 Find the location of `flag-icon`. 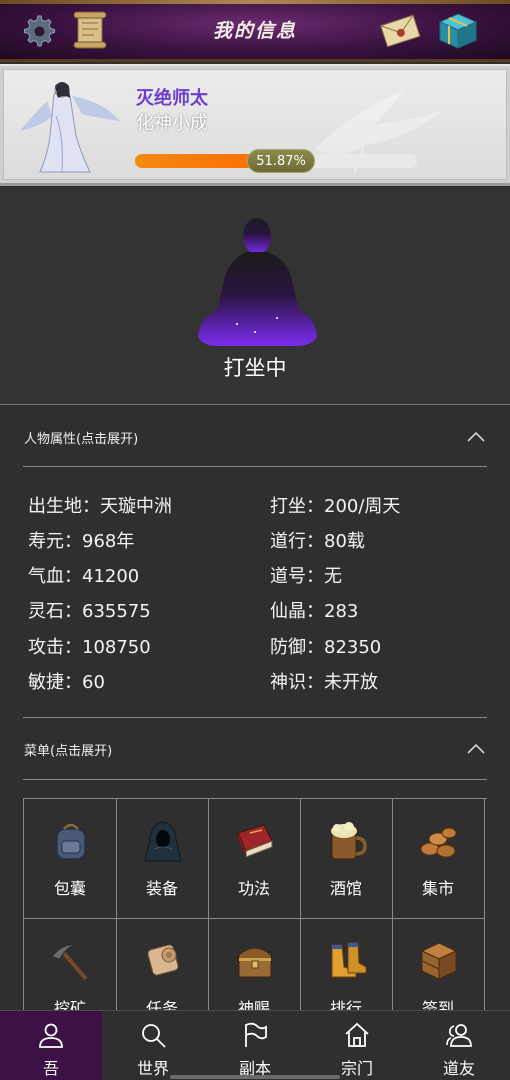

flag-icon is located at coordinates (256, 1034).